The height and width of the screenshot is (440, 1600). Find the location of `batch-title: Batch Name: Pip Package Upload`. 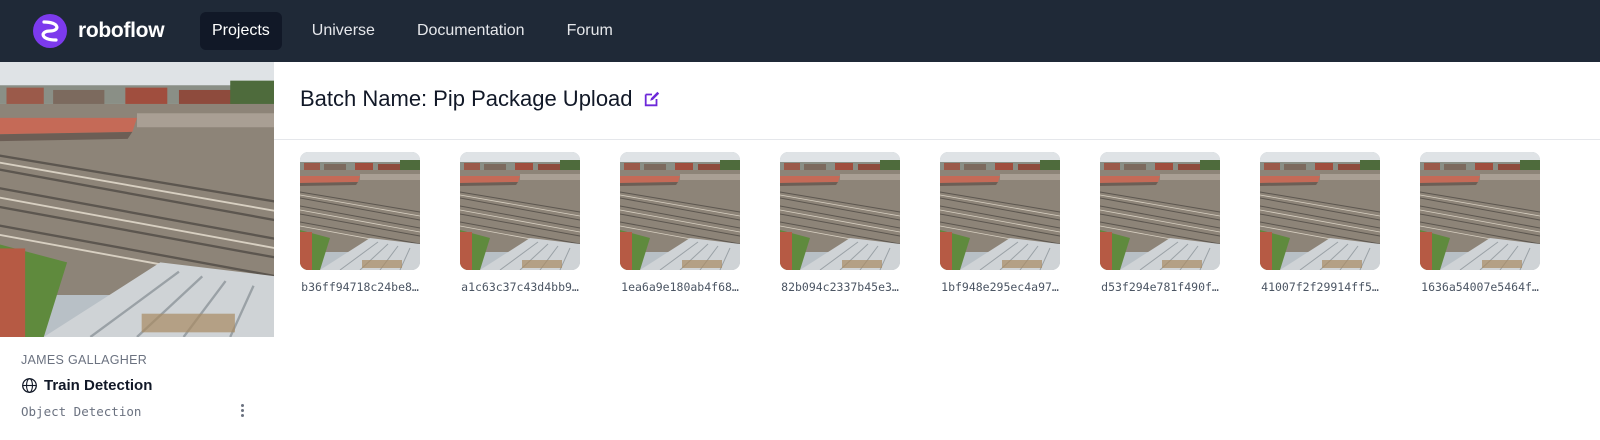

batch-title: Batch Name: Pip Package Upload is located at coordinates (480, 99).